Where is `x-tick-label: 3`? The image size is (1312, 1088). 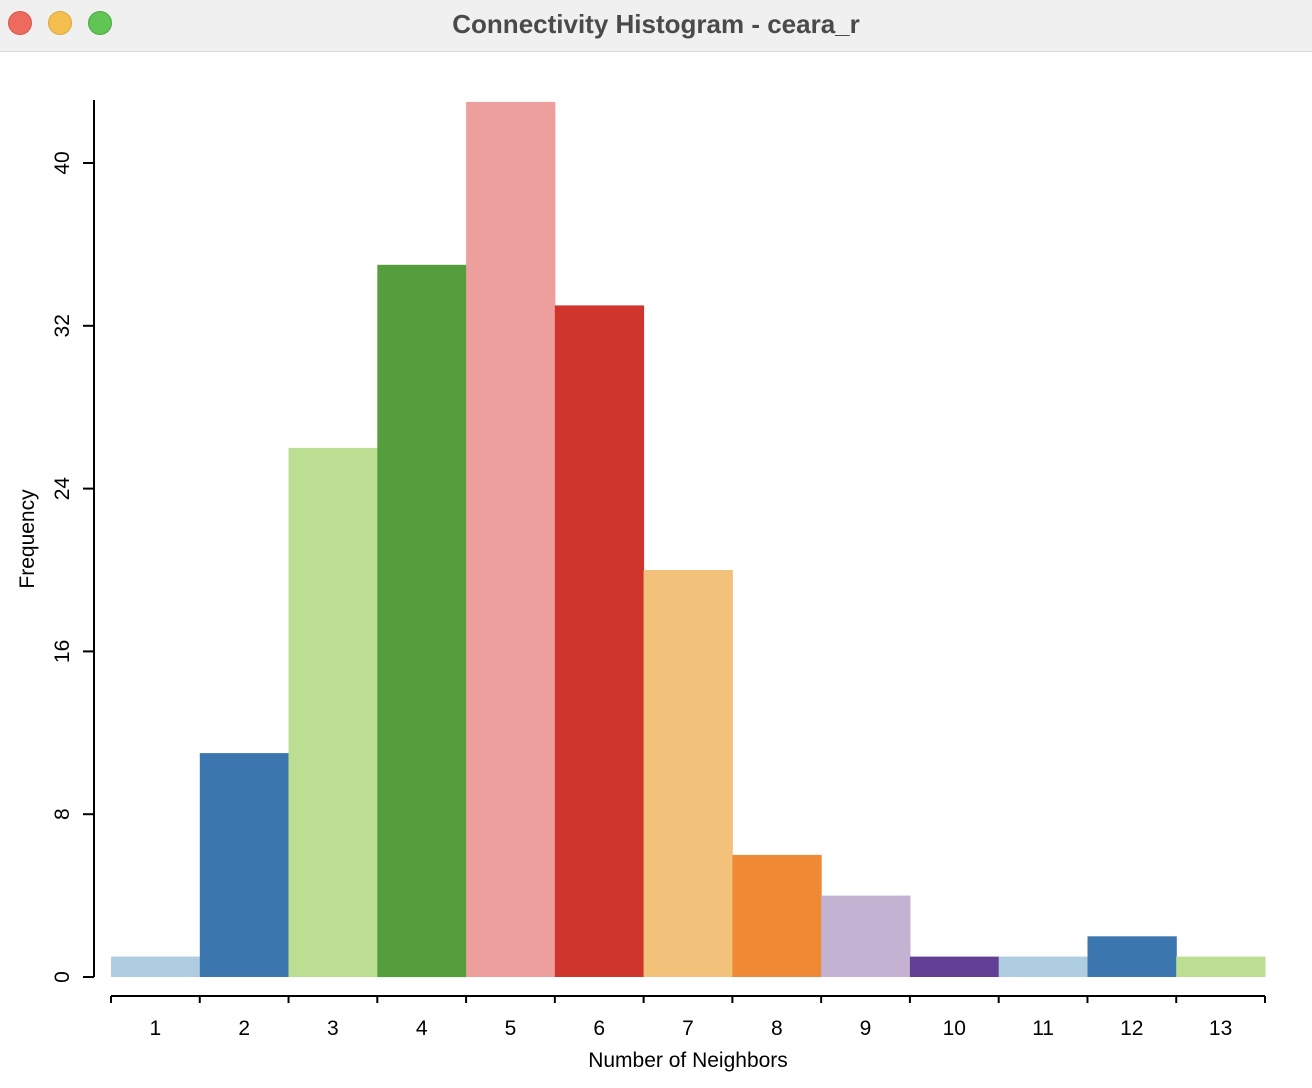
x-tick-label: 3 is located at coordinates (333, 1028).